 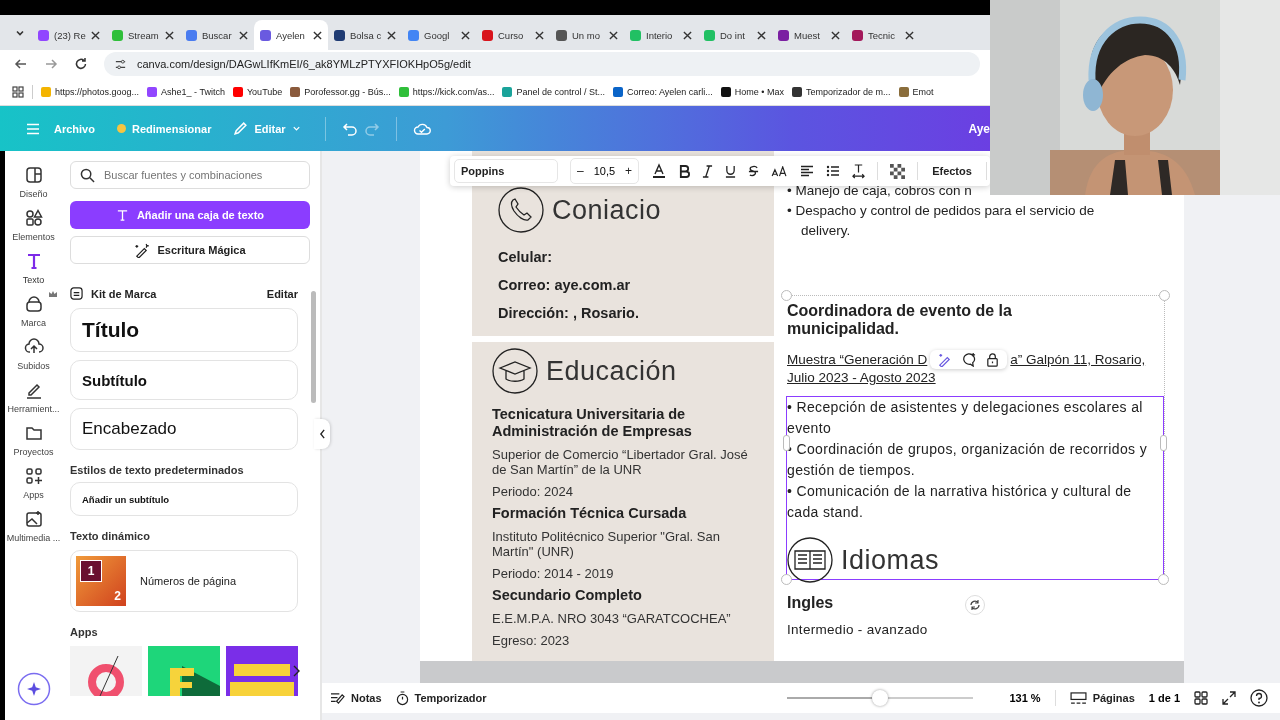 I want to click on text-case-icon, so click(x=780, y=171).